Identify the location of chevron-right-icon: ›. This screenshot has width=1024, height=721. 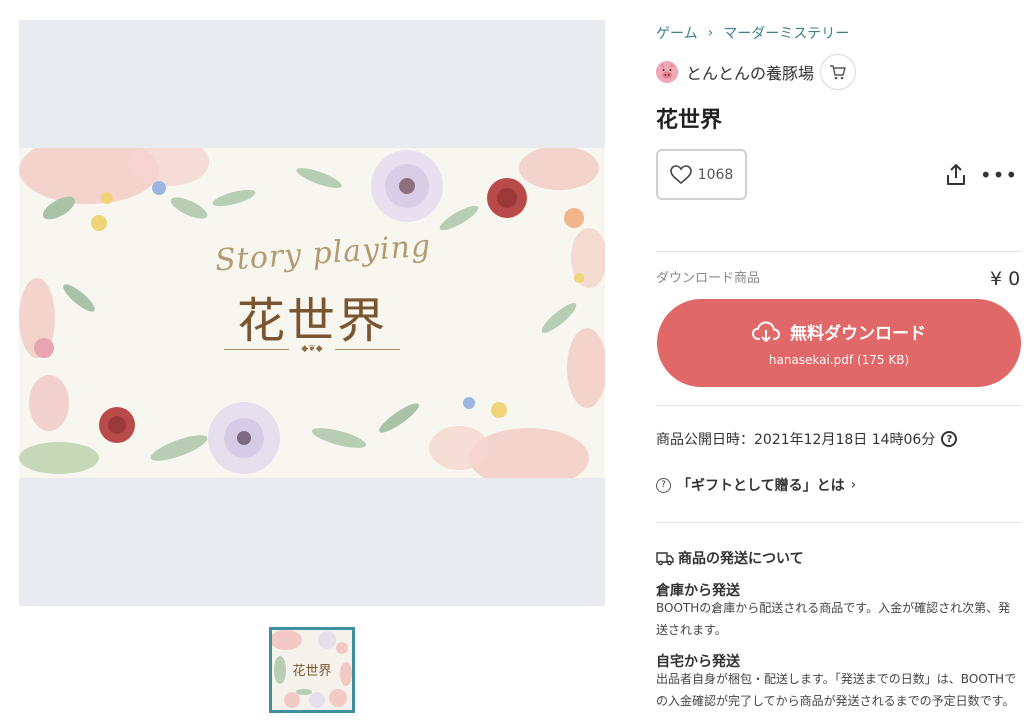
(853, 485).